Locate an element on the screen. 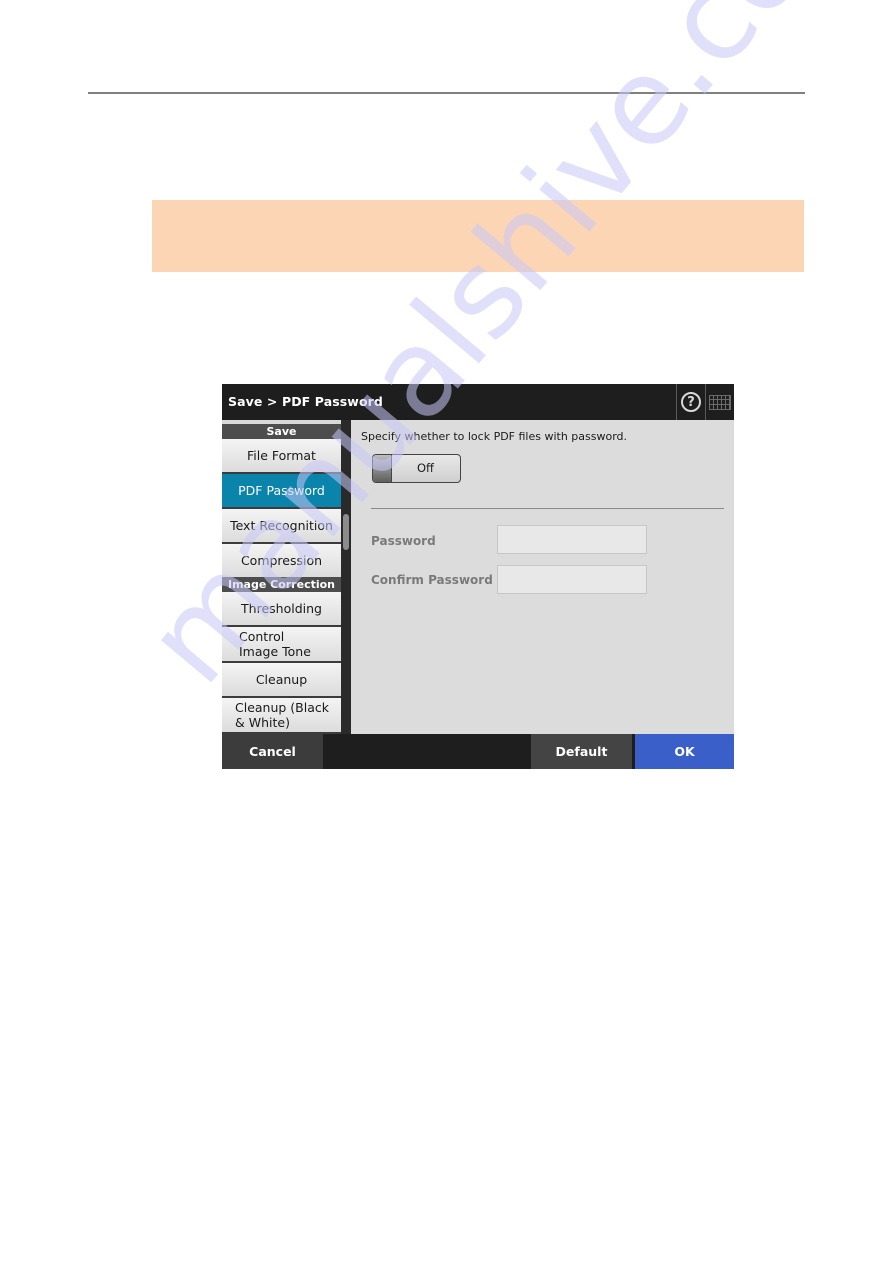 The image size is (893, 1263). toggle-knob is located at coordinates (382, 468).